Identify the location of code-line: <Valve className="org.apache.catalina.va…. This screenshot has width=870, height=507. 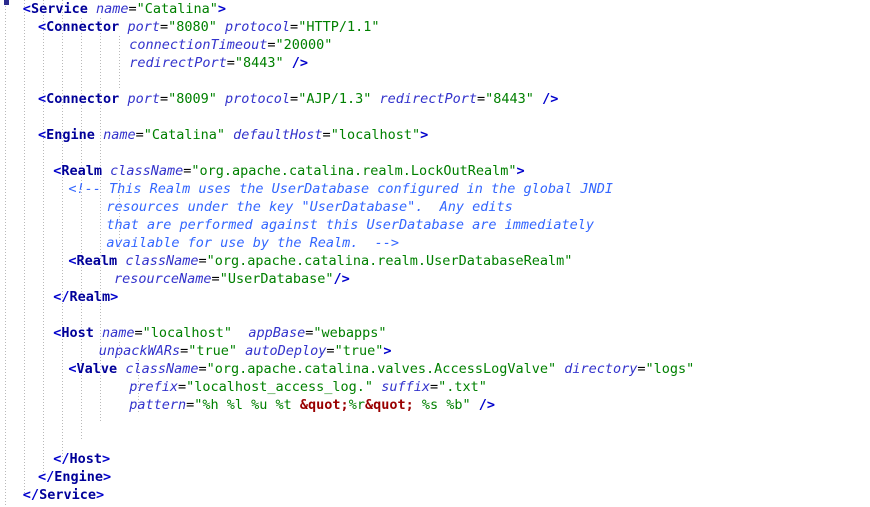
(435, 369).